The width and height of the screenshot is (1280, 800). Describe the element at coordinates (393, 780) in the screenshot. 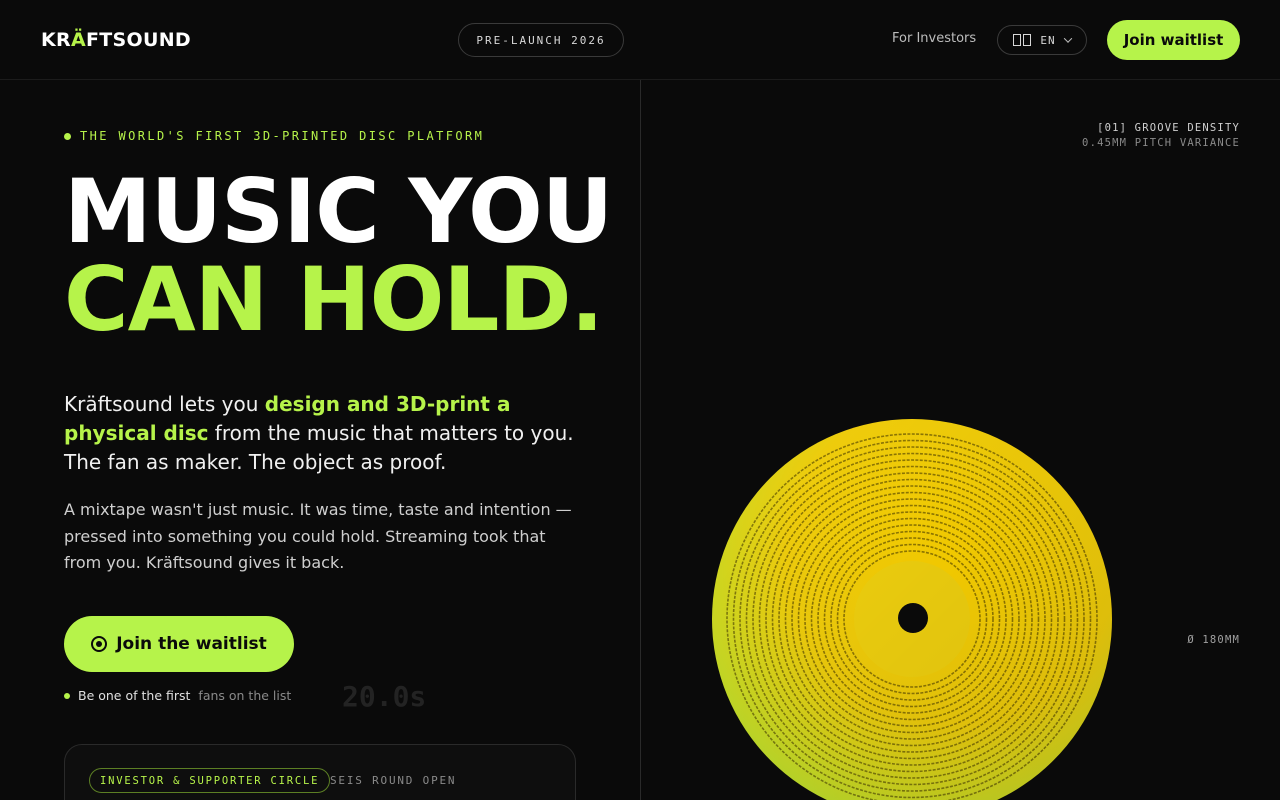

I see `seis-status: SEIS ROUND OPEN` at that location.